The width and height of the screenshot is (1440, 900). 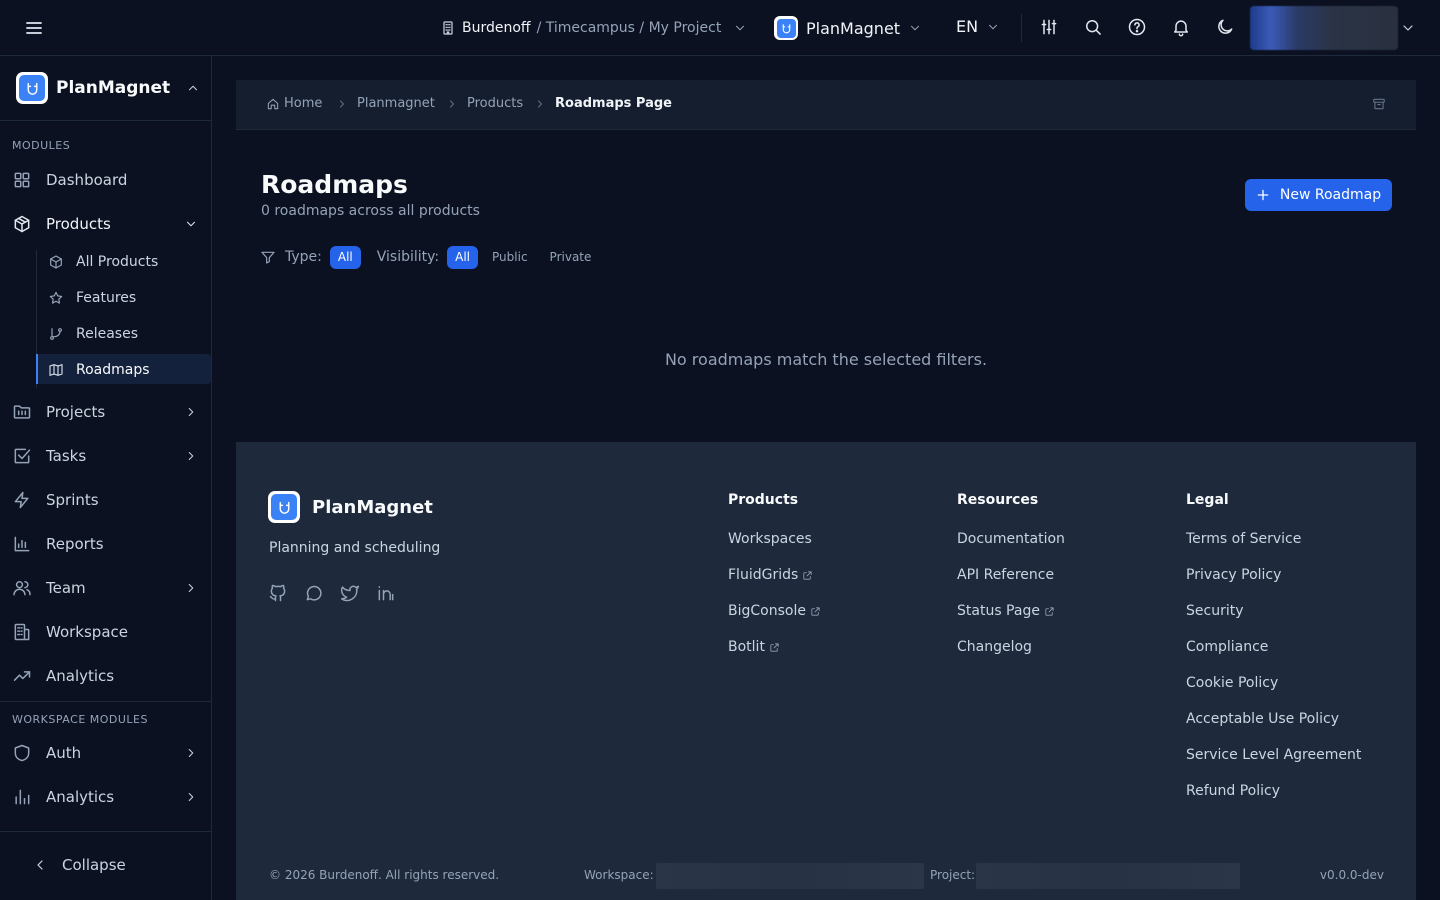 I want to click on footer-link-label: Security, so click(x=1215, y=611).